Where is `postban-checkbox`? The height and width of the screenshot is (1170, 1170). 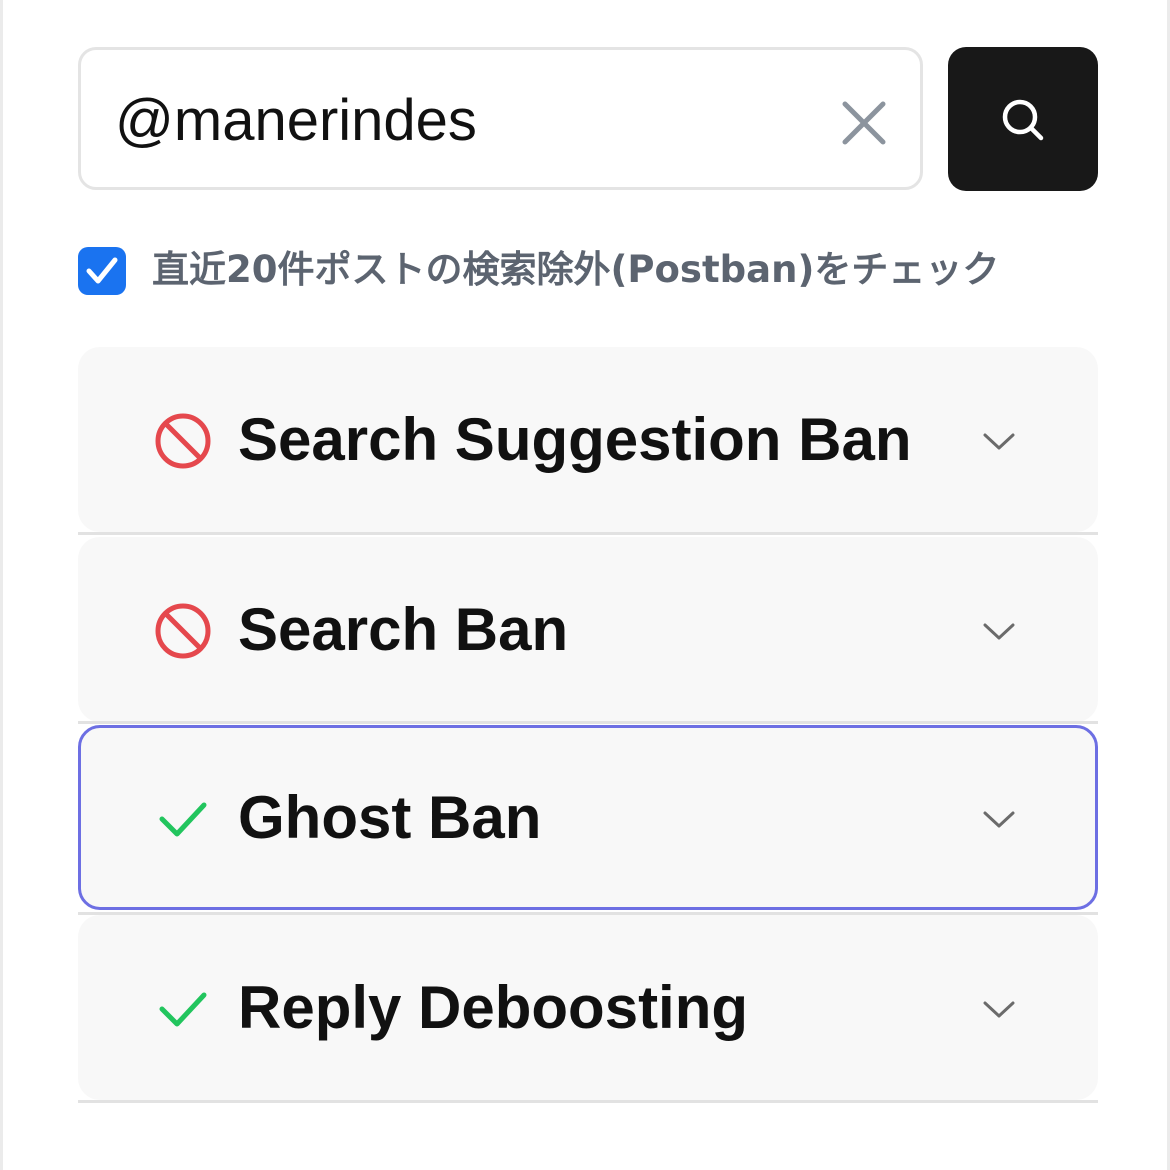
postban-checkbox is located at coordinates (102, 271).